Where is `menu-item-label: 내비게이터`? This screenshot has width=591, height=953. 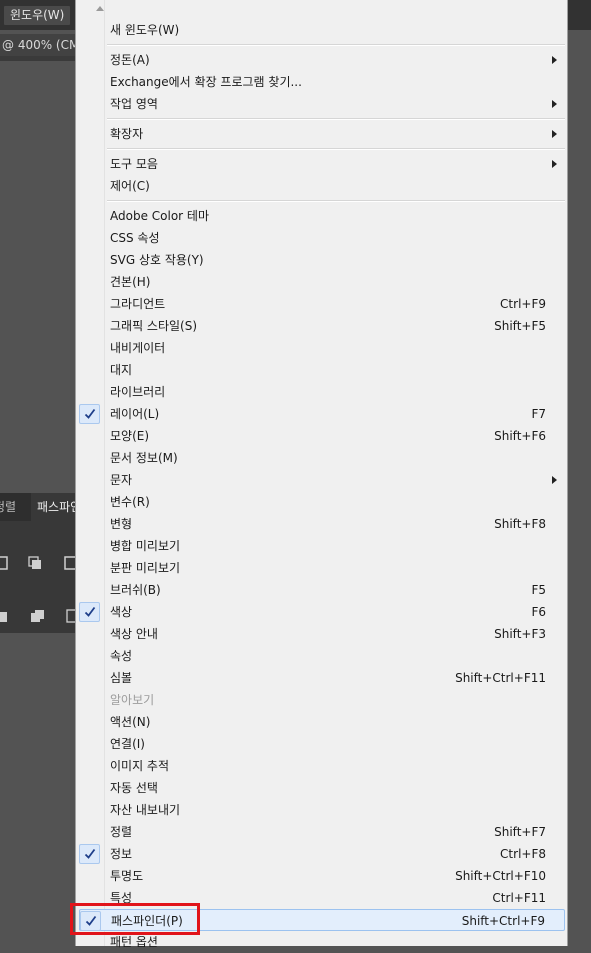 menu-item-label: 내비게이터 is located at coordinates (138, 348).